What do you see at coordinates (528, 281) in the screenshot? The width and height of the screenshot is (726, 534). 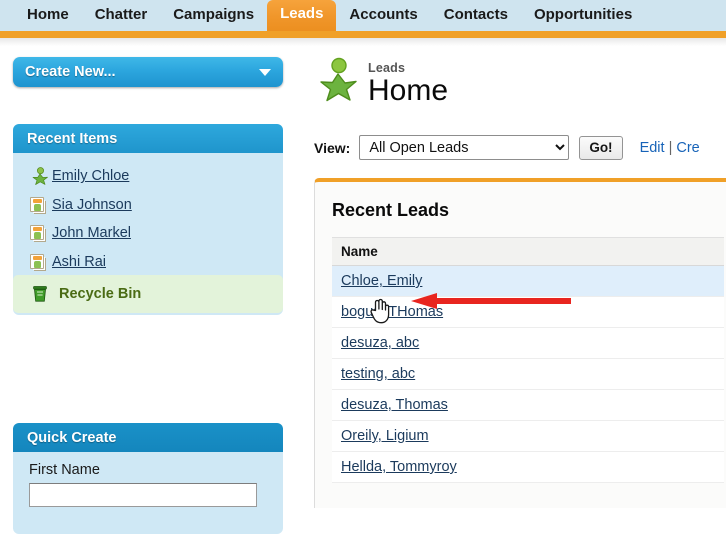 I see `table-row: Chloe, Emily` at bounding box center [528, 281].